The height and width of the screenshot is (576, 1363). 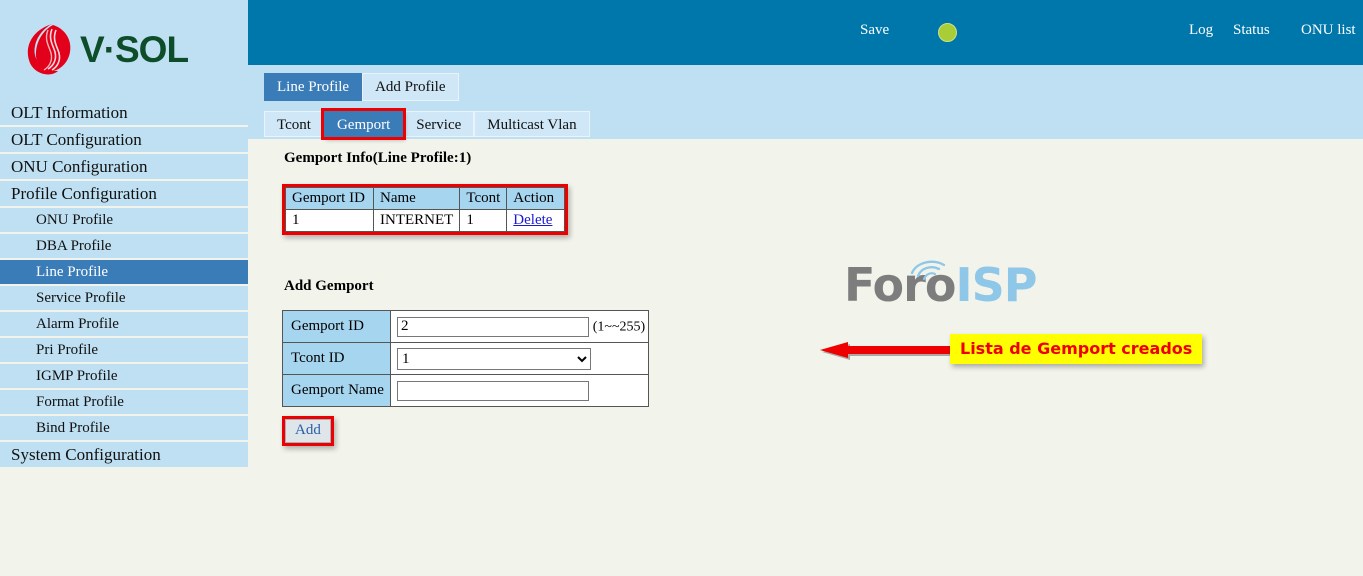 What do you see at coordinates (81, 298) in the screenshot?
I see `sidebar-item-label: Service Profile` at bounding box center [81, 298].